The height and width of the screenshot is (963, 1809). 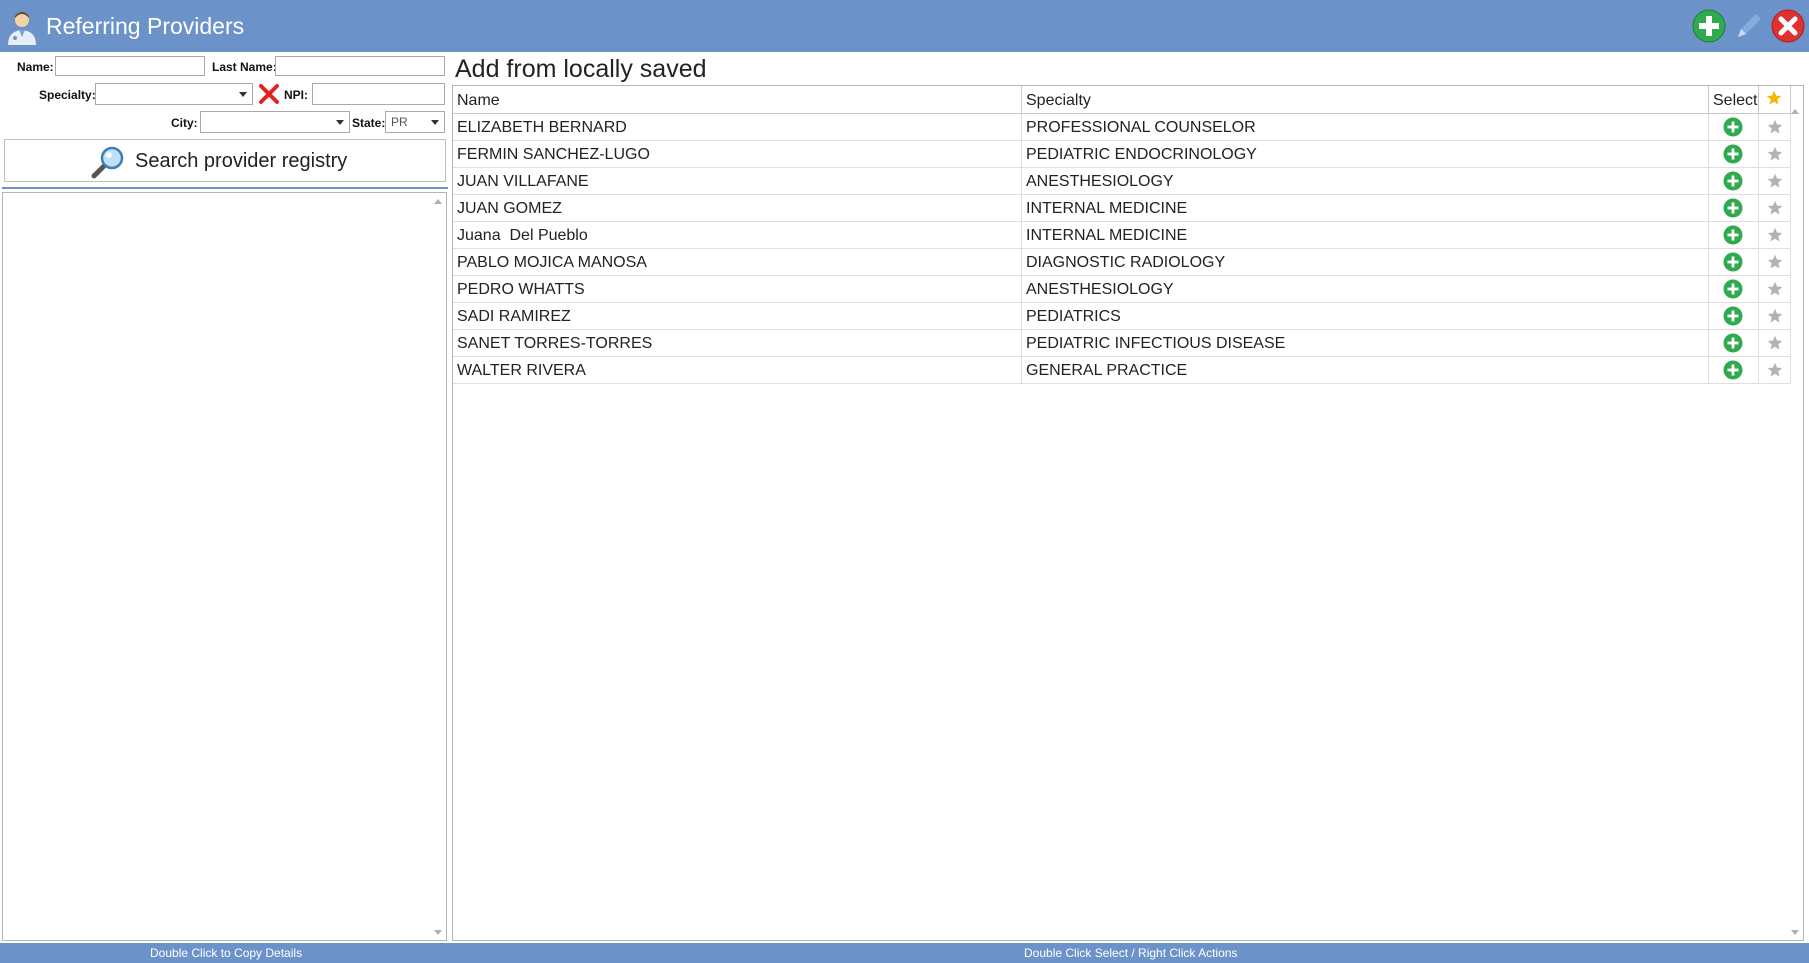 What do you see at coordinates (737, 154) in the screenshot?
I see `cell-name: FERMIN SANCHEZ-LUGO` at bounding box center [737, 154].